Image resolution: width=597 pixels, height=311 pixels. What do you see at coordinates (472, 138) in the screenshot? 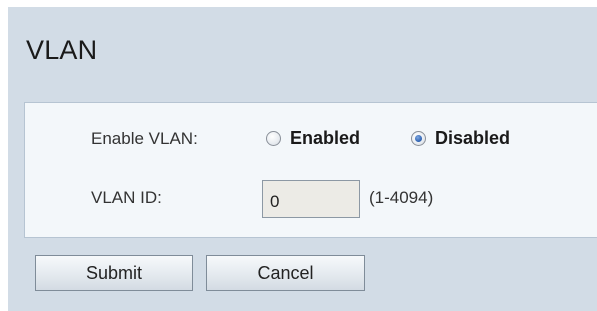
I see `disabled-radio-label: Disabled` at bounding box center [472, 138].